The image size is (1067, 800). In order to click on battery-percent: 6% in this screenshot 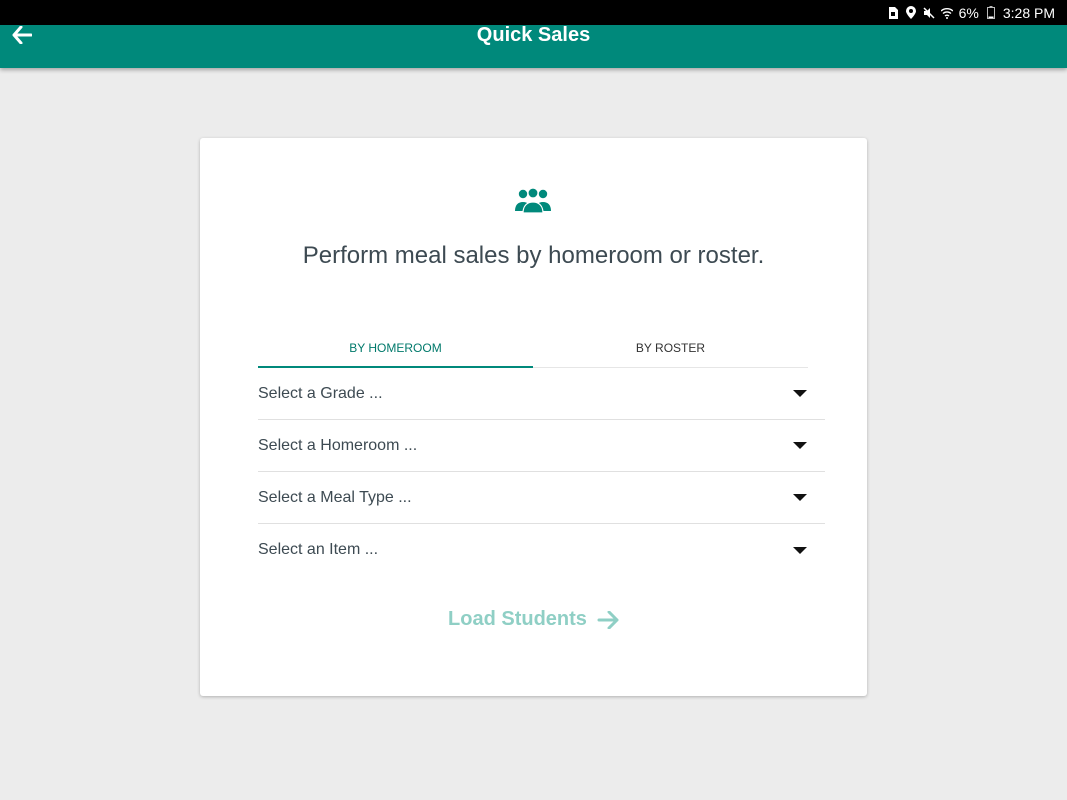, I will do `click(968, 12)`.